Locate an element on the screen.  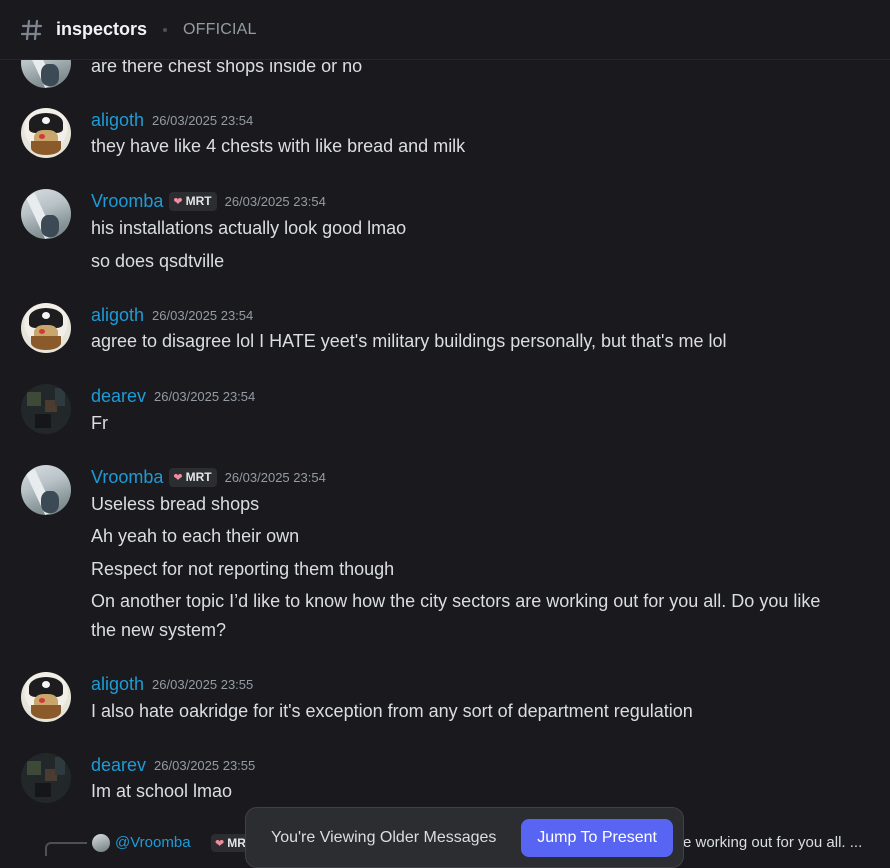
message-text: Respect for not reporting them though is located at coordinates (243, 569).